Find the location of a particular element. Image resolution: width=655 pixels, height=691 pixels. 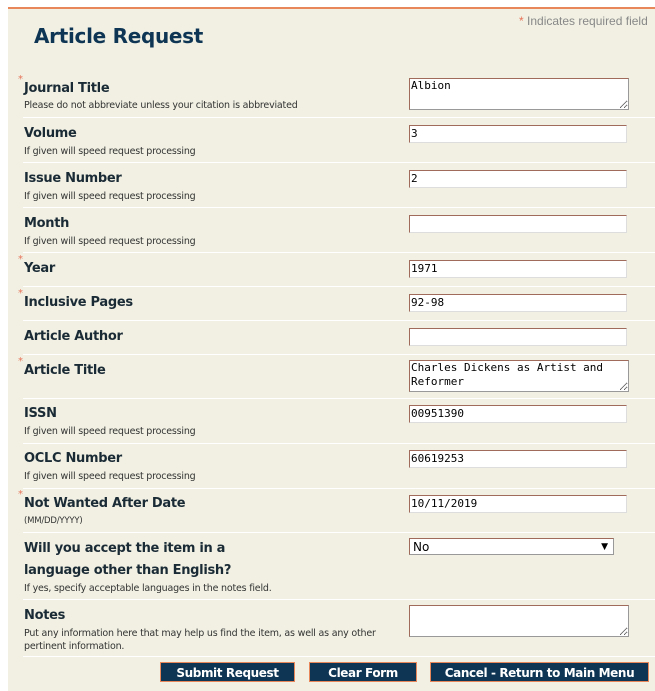

month-label: Month is located at coordinates (47, 223).